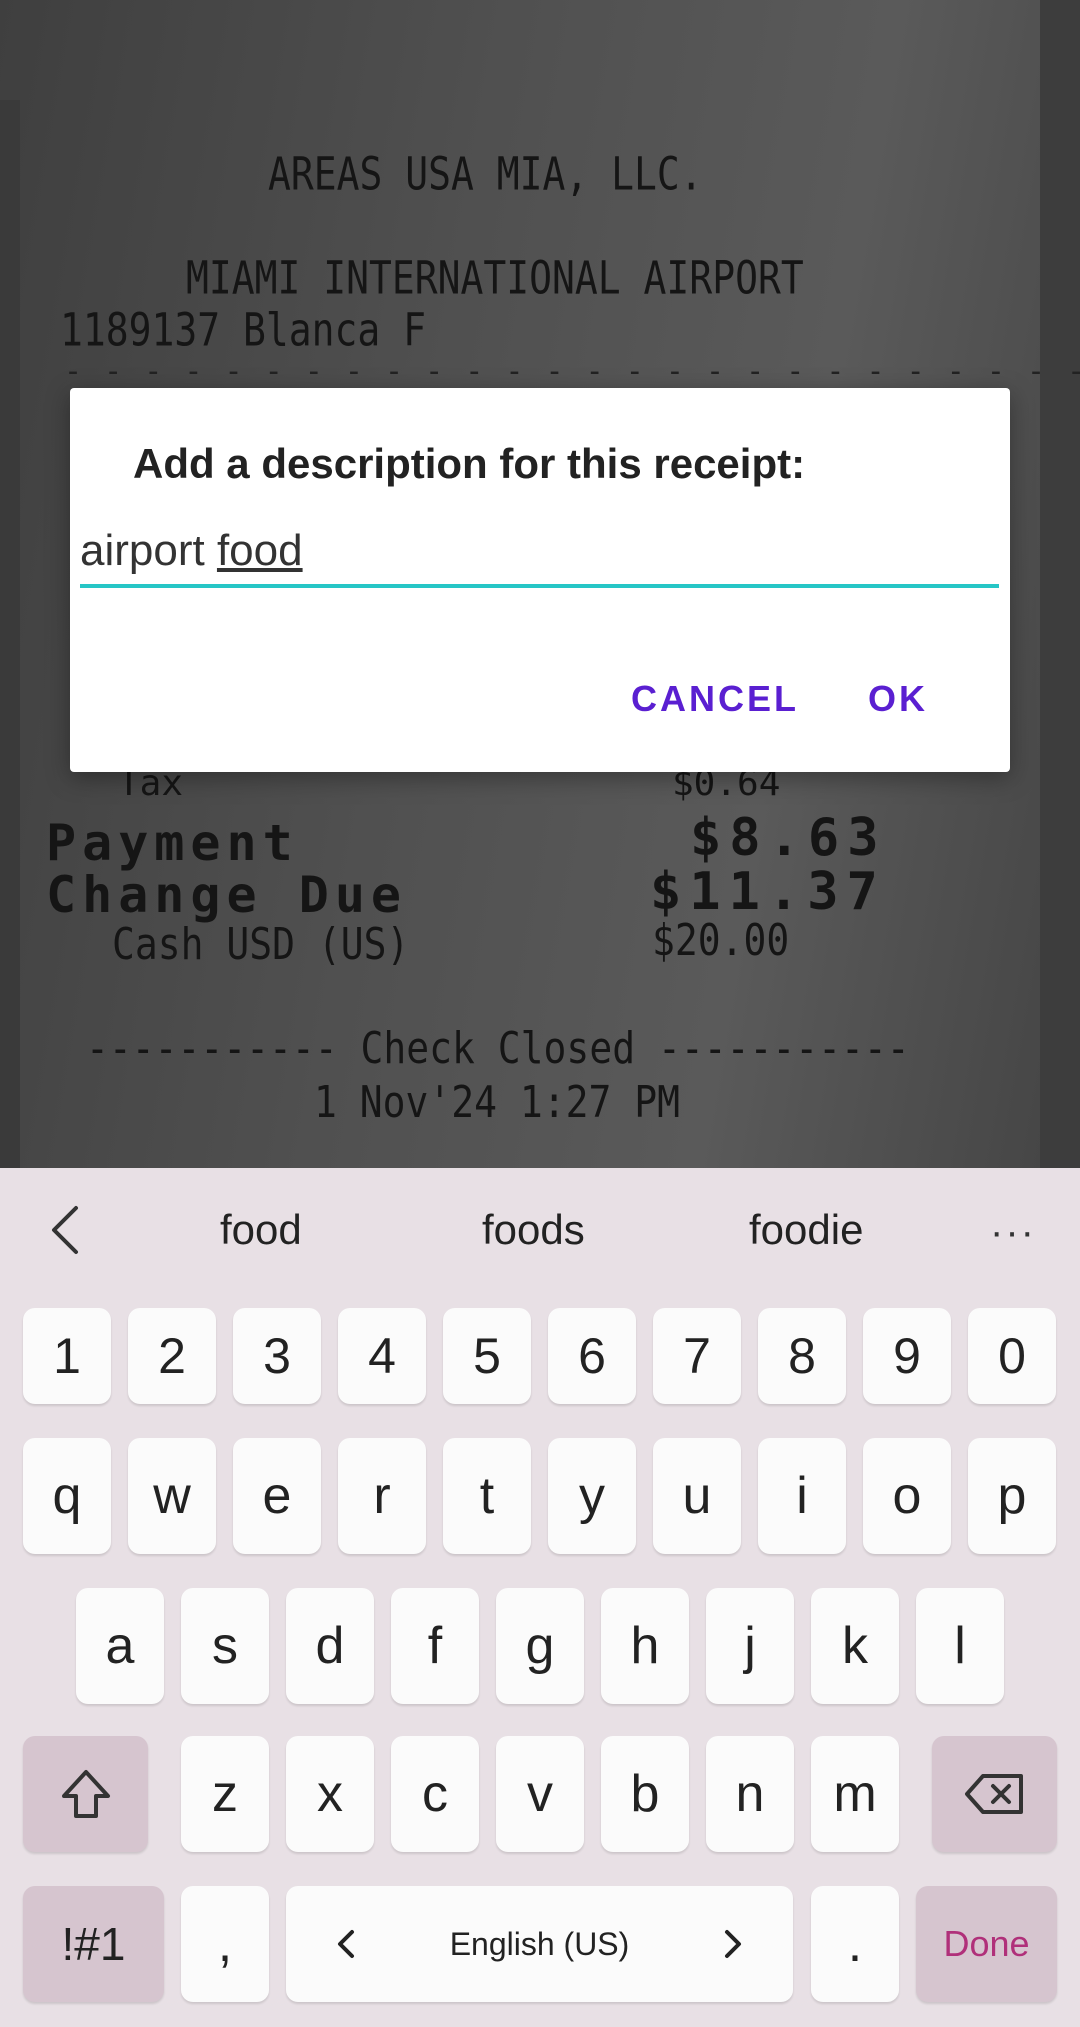 This screenshot has width=1080, height=2027. I want to click on key-j: j, so click(750, 1646).